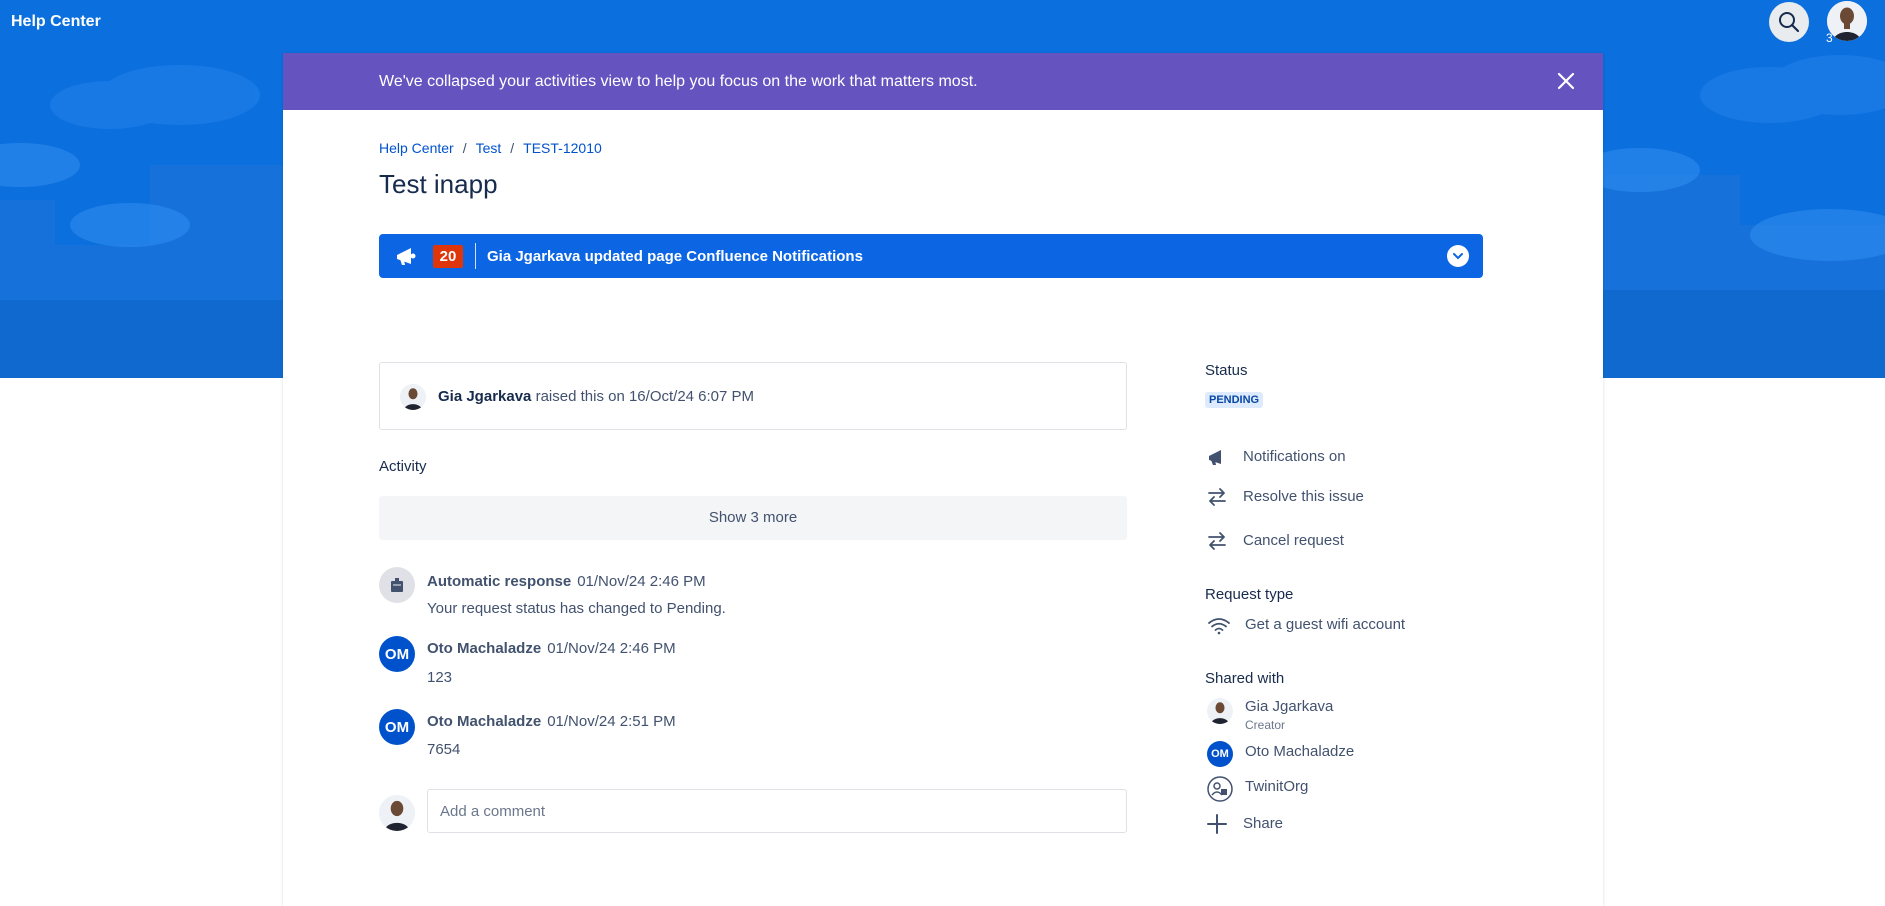  What do you see at coordinates (444, 749) in the screenshot?
I see `activity-body: 7654` at bounding box center [444, 749].